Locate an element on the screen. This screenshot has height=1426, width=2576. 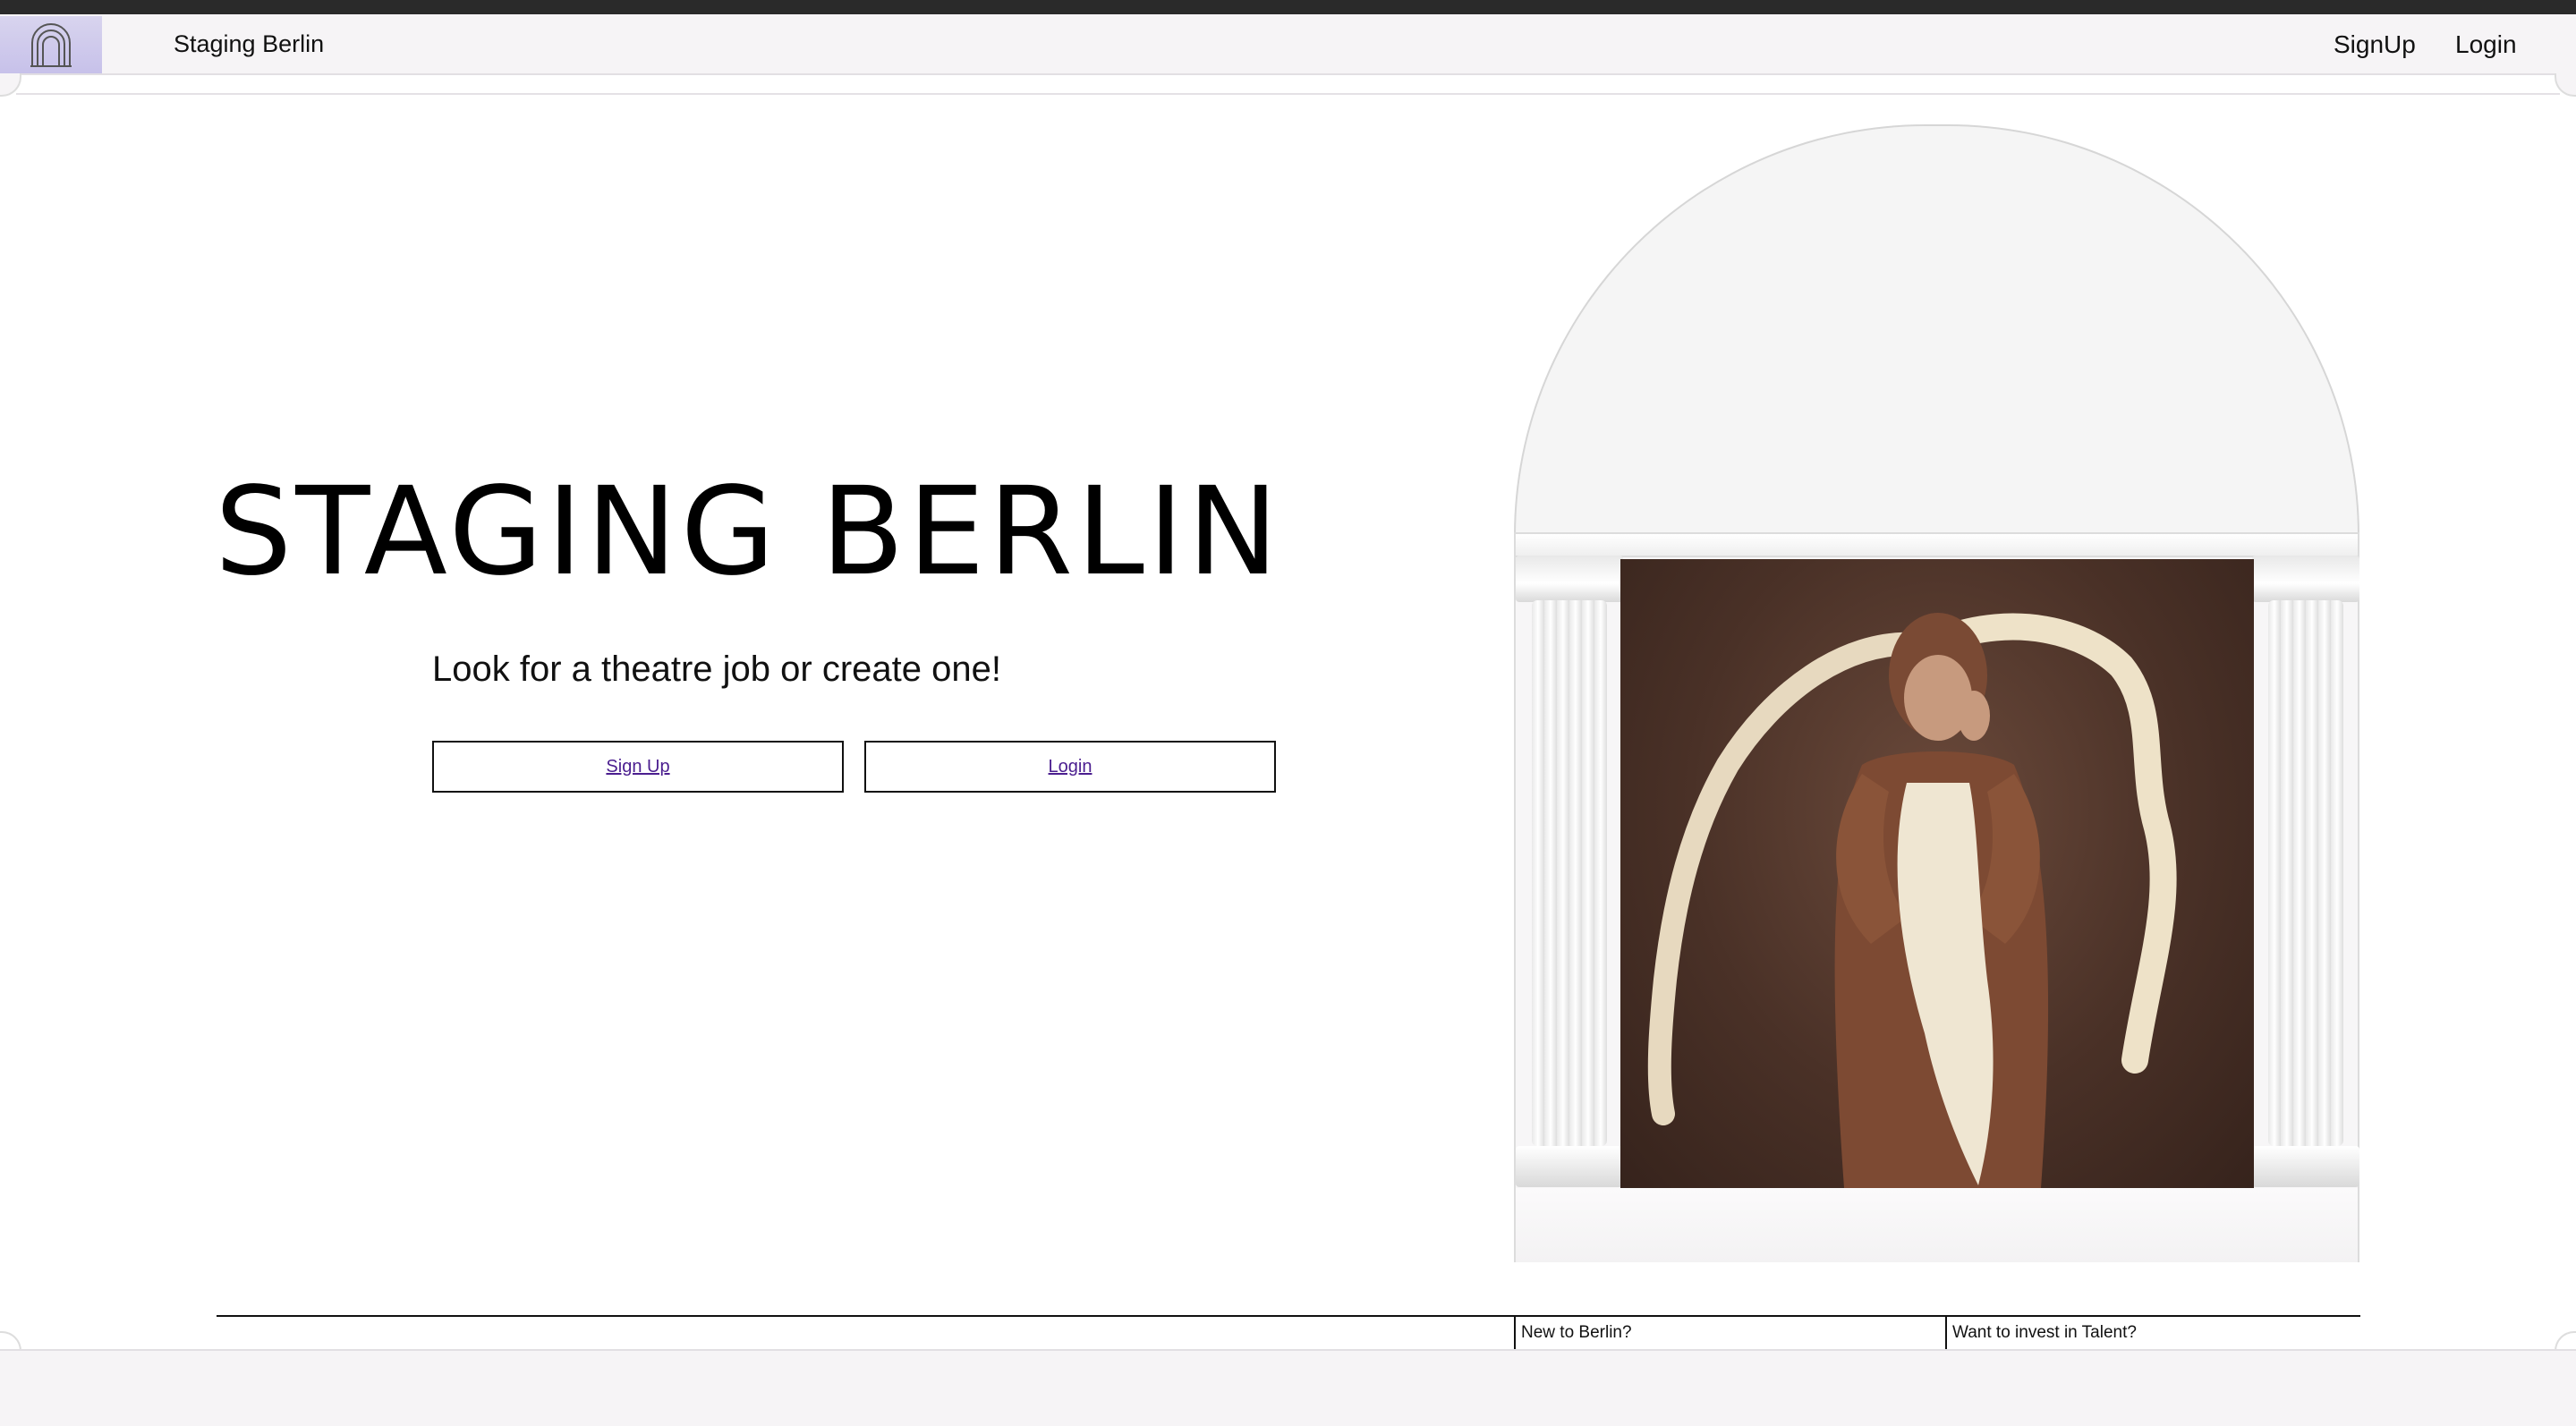
footer-link-invest-in-talent: Want to invest in Talent? is located at coordinates (2045, 1333).